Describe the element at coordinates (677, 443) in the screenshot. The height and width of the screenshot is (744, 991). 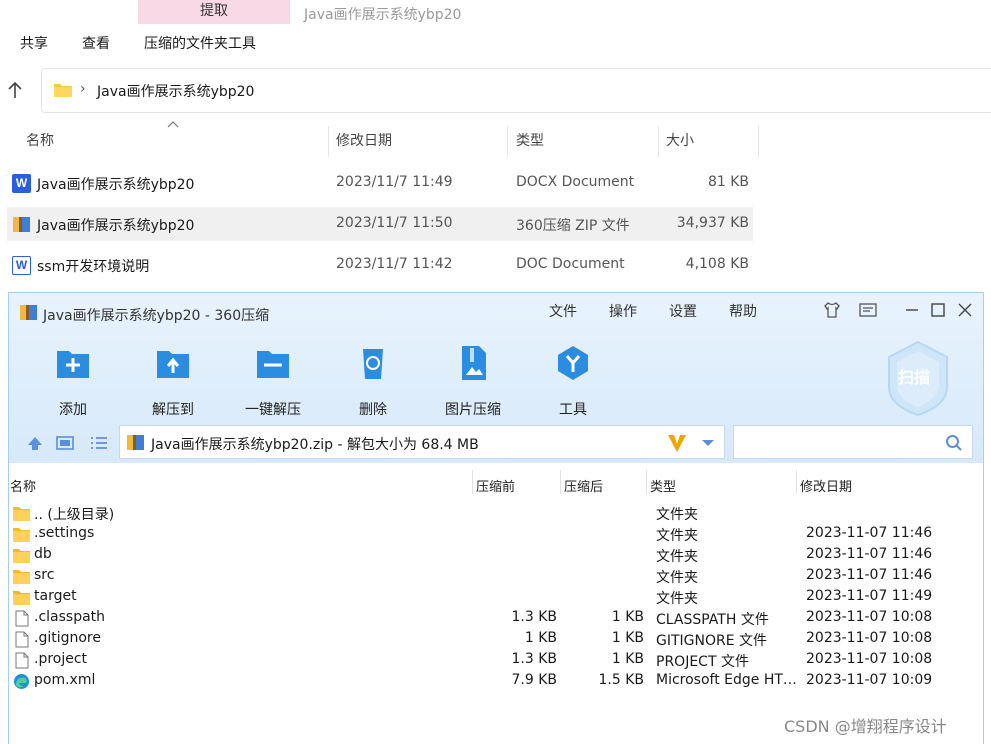
I see `check-badge-icon` at that location.